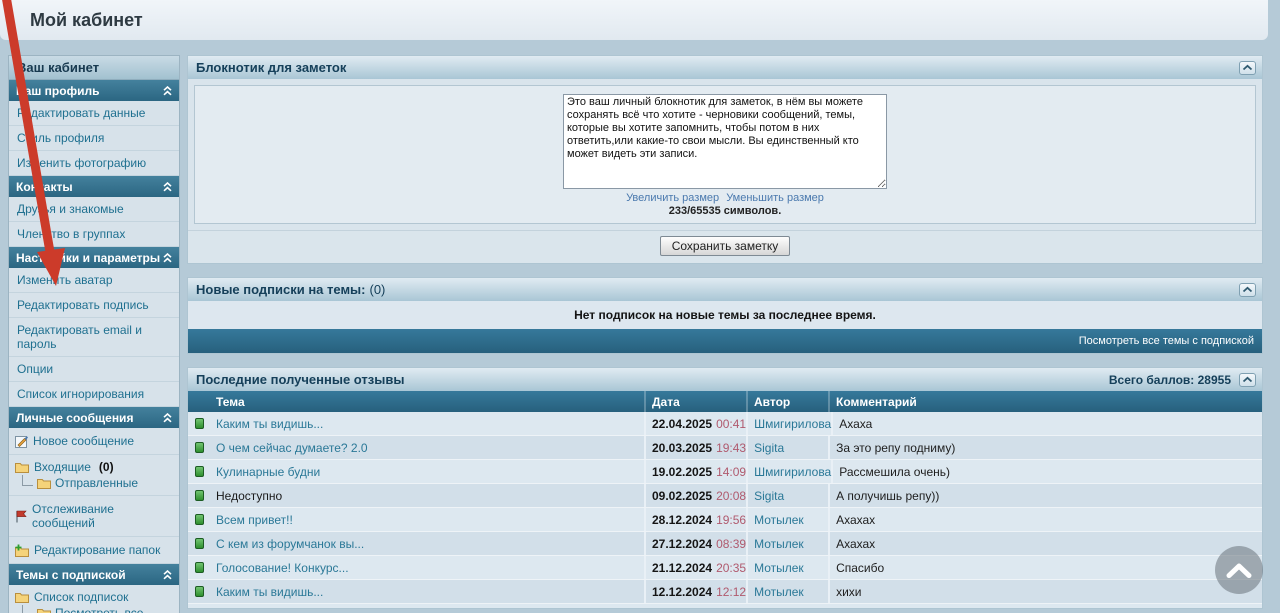 The height and width of the screenshot is (613, 1280). Describe the element at coordinates (94, 441) in the screenshot. I see `sidebar-item-new-message: Новое сообщение` at that location.